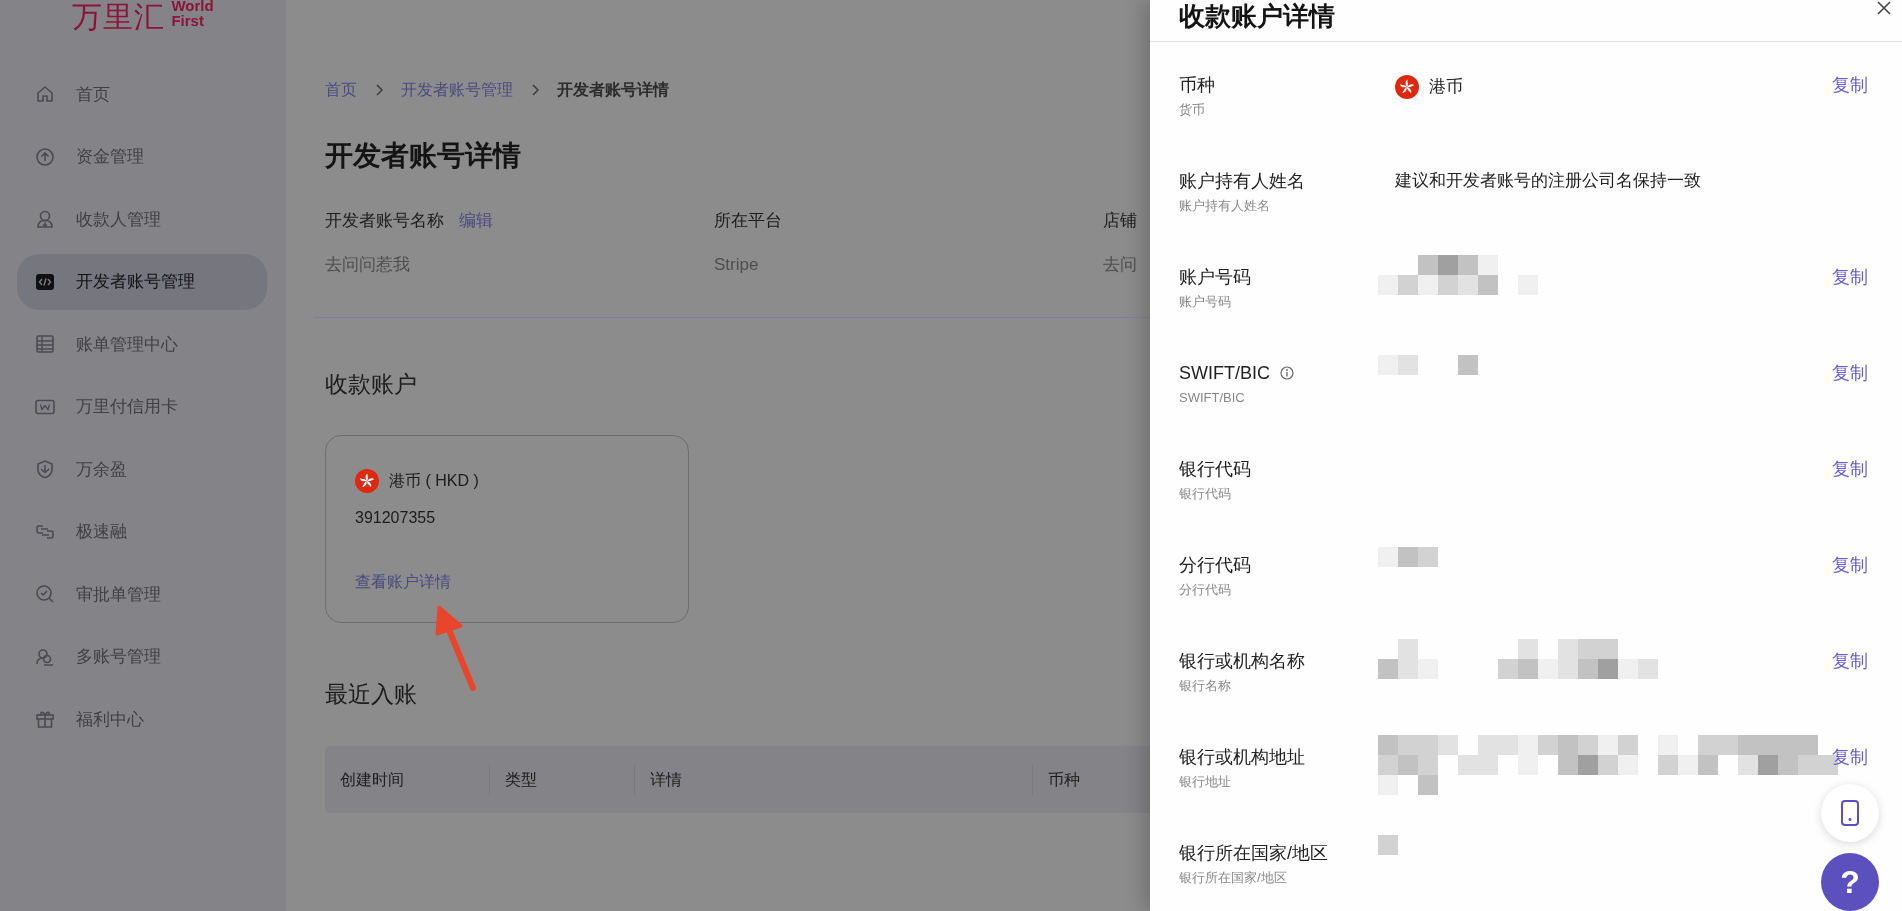 The height and width of the screenshot is (911, 1902). Describe the element at coordinates (1120, 265) in the screenshot. I see `field-value: 去问` at that location.